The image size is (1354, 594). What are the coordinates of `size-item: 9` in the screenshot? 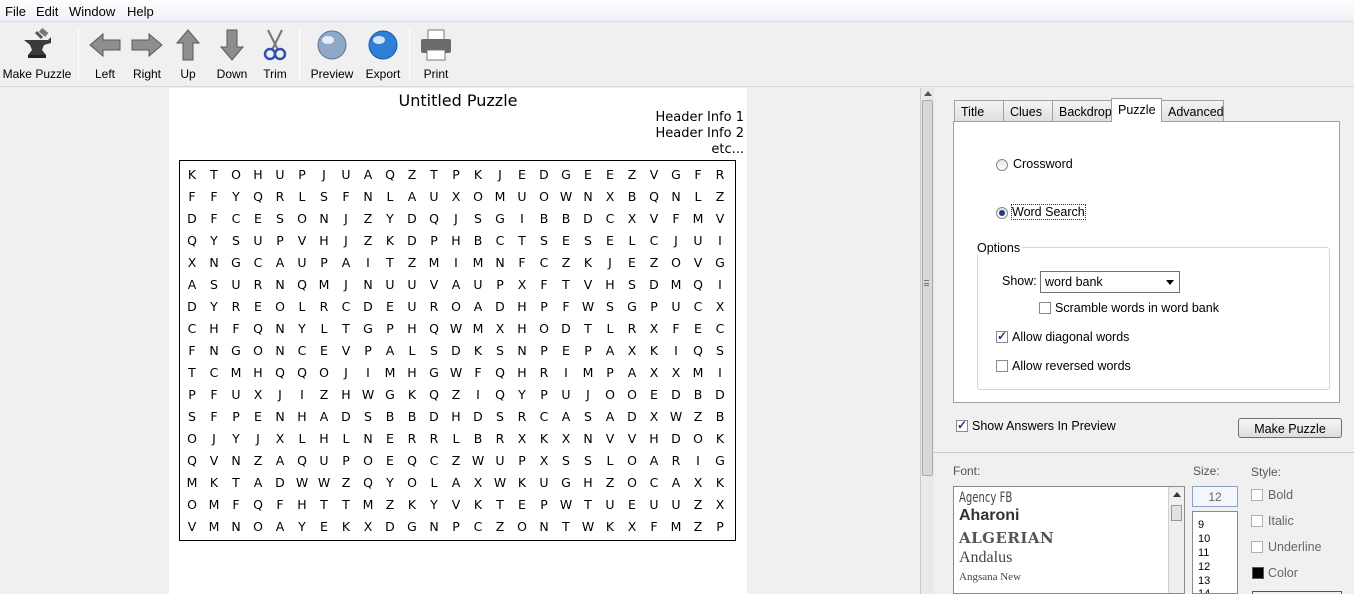 It's located at (1201, 525).